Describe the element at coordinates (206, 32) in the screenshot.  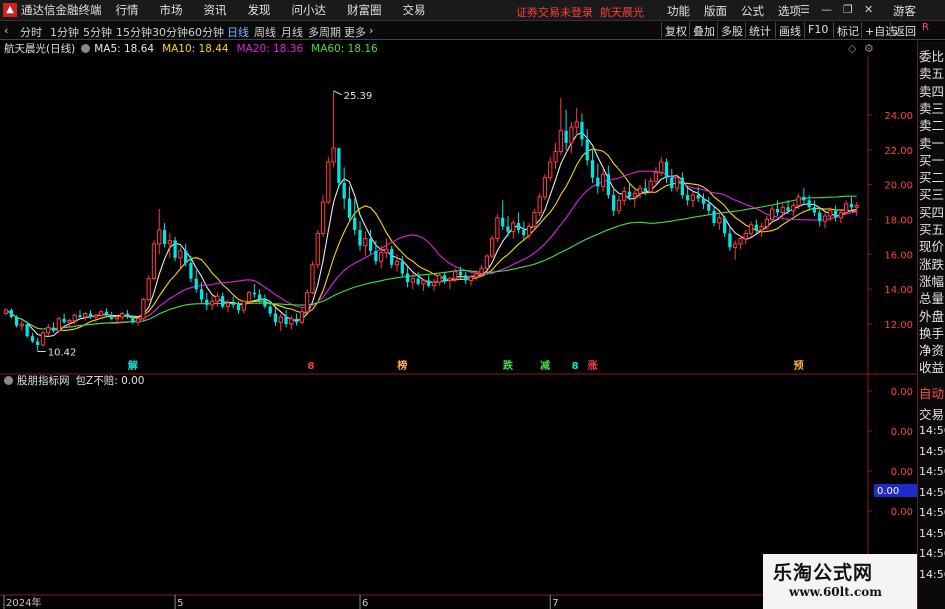
I see `tab-60min: 60分钟` at that location.